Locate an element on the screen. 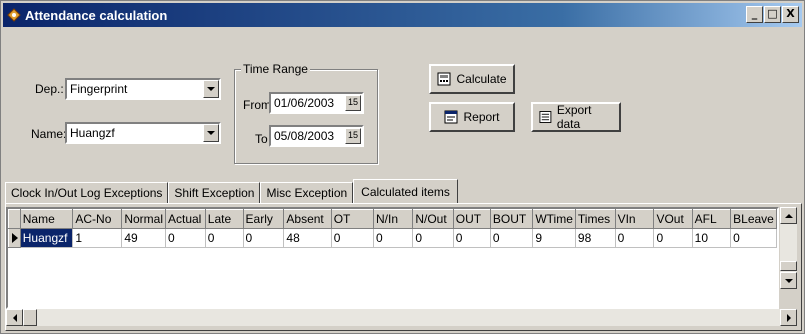 The width and height of the screenshot is (805, 334). table-cell: 1 is located at coordinates (97, 238).